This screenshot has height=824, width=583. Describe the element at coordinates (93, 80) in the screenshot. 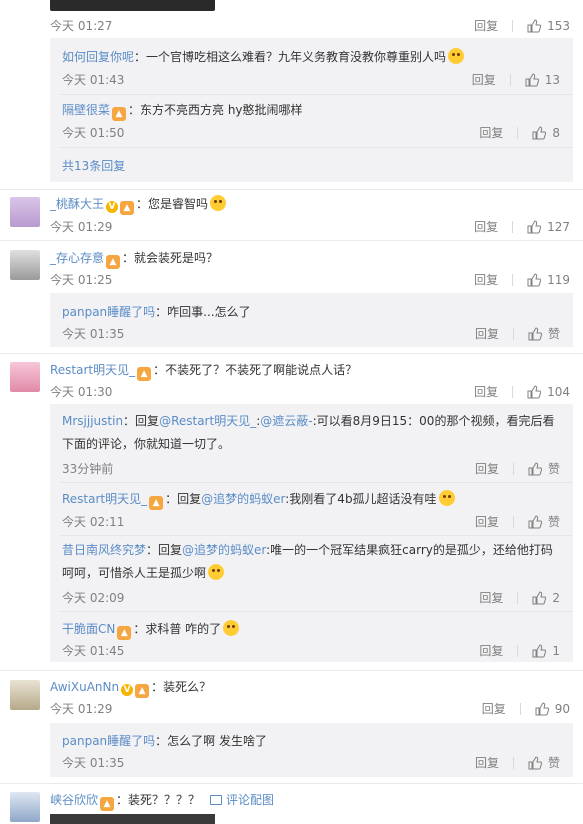

I see `reply-time: 今天 01:43` at that location.